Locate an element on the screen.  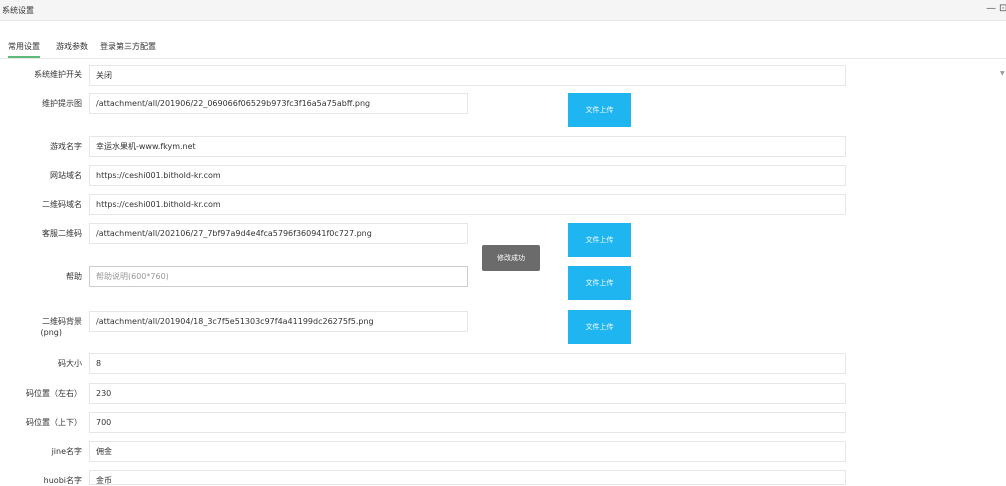
tab-common-settings: 常用设置 is located at coordinates (24, 49).